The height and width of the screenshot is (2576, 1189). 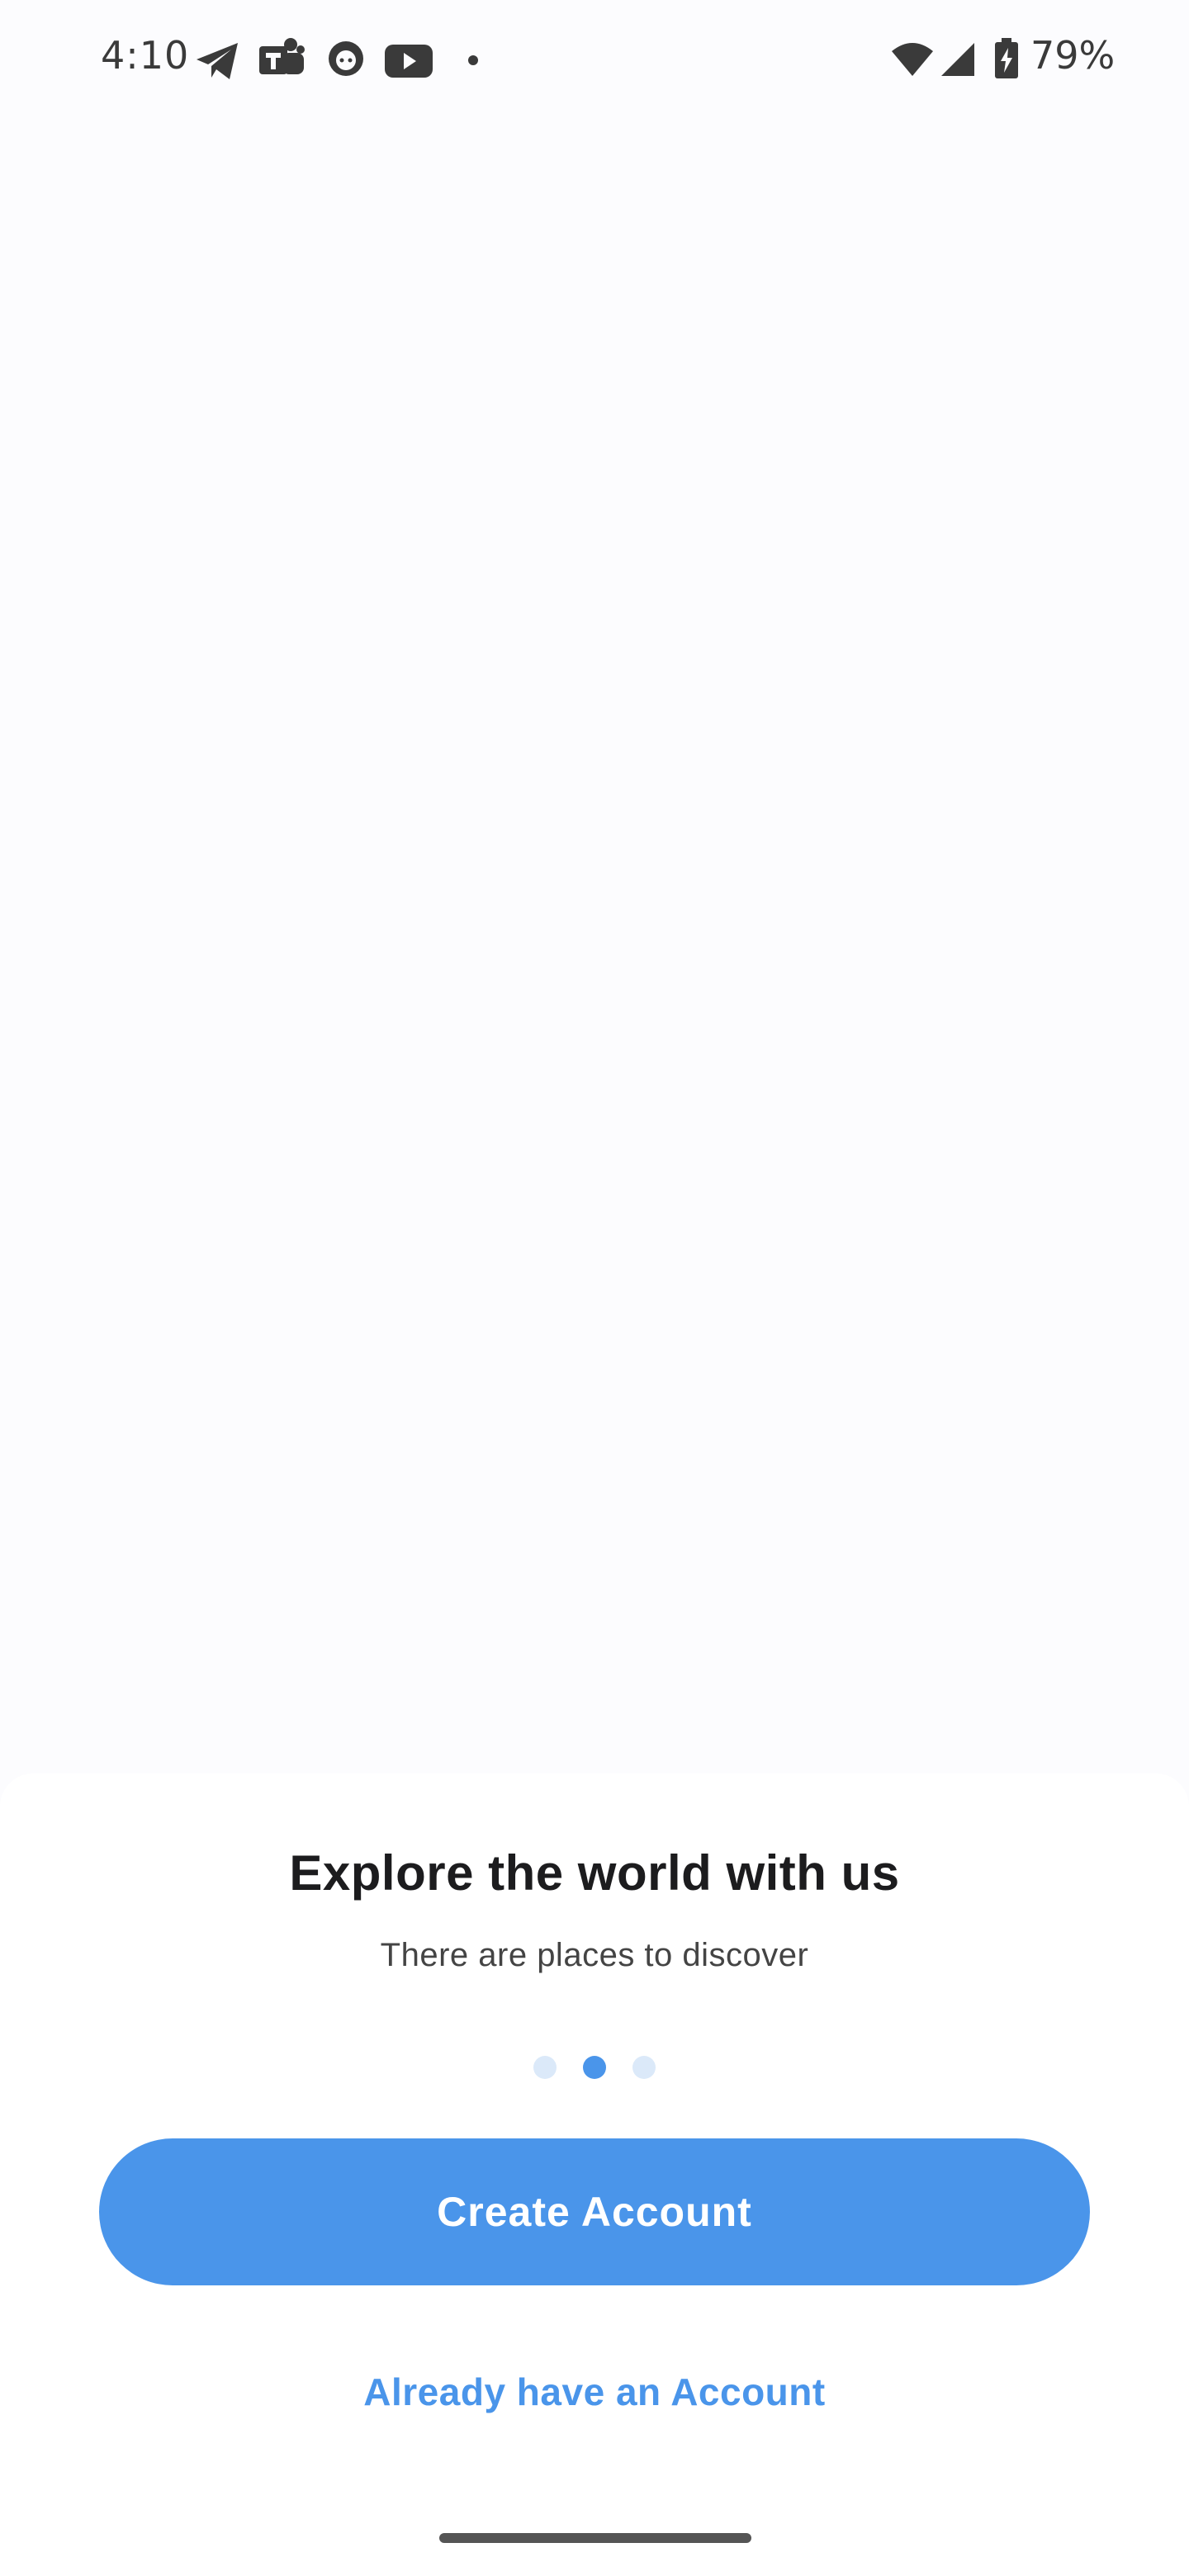 What do you see at coordinates (409, 63) in the screenshot?
I see `youtube-icon` at bounding box center [409, 63].